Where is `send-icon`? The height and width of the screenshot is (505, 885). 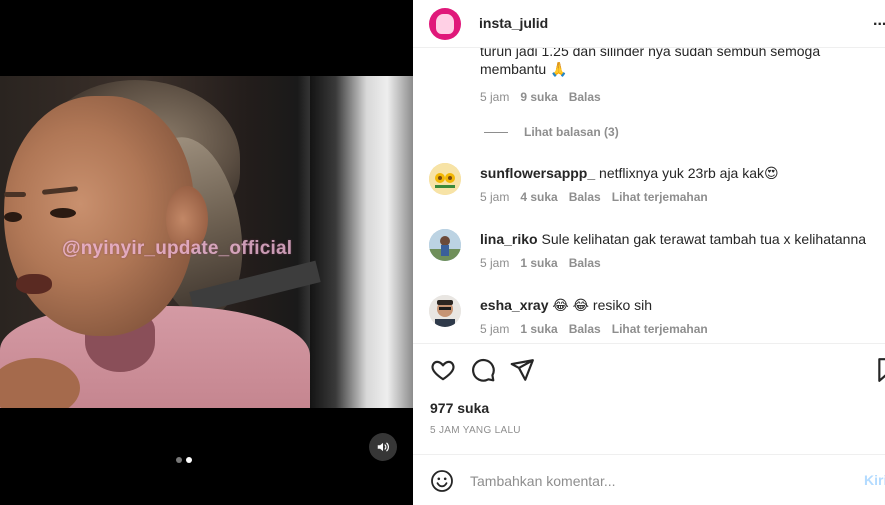 send-icon is located at coordinates (522, 370).